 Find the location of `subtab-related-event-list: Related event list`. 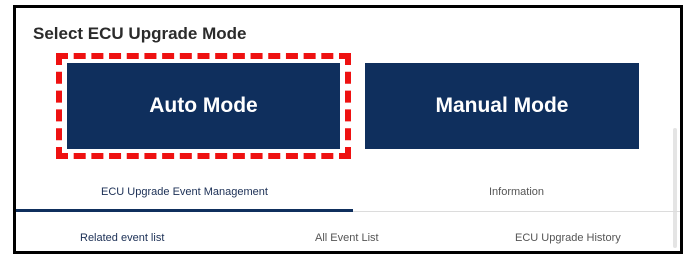

subtab-related-event-list: Related event list is located at coordinates (122, 238).